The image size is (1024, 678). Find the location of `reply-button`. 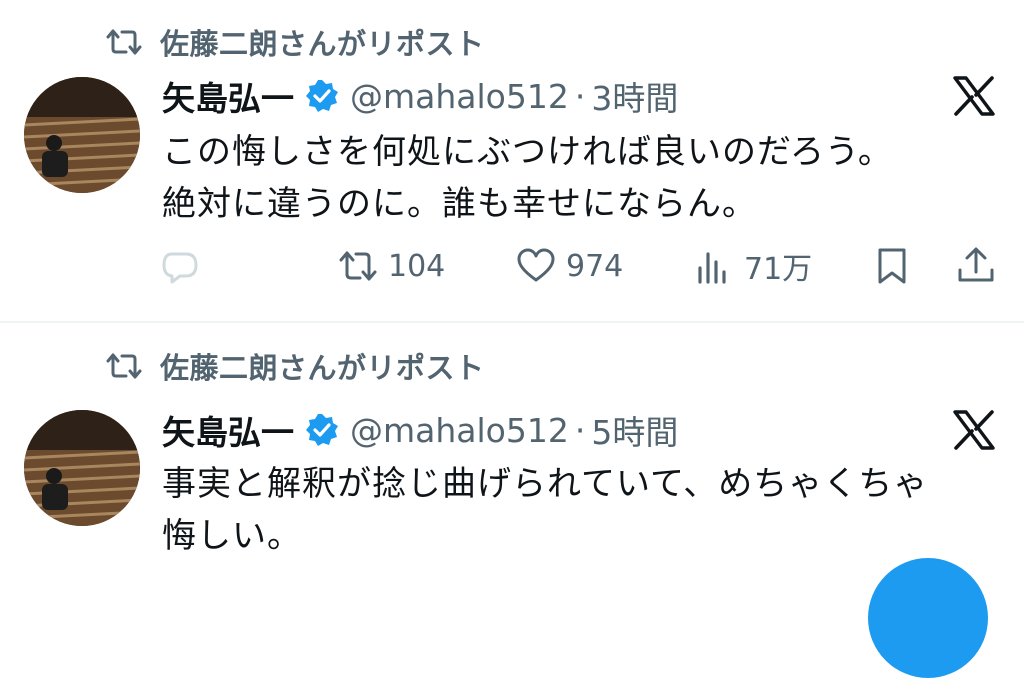

reply-button is located at coordinates (180, 266).